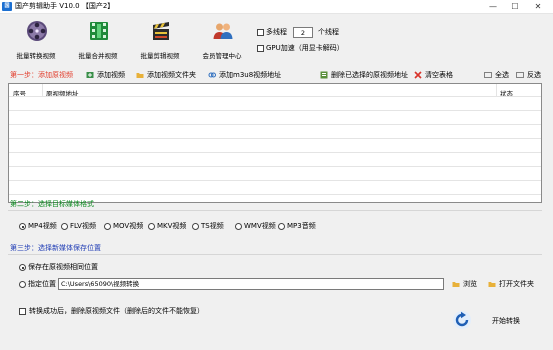 The image size is (553, 350). Describe the element at coordinates (172, 226) in the screenshot. I see `format-mkv-label: MKV视频` at that location.